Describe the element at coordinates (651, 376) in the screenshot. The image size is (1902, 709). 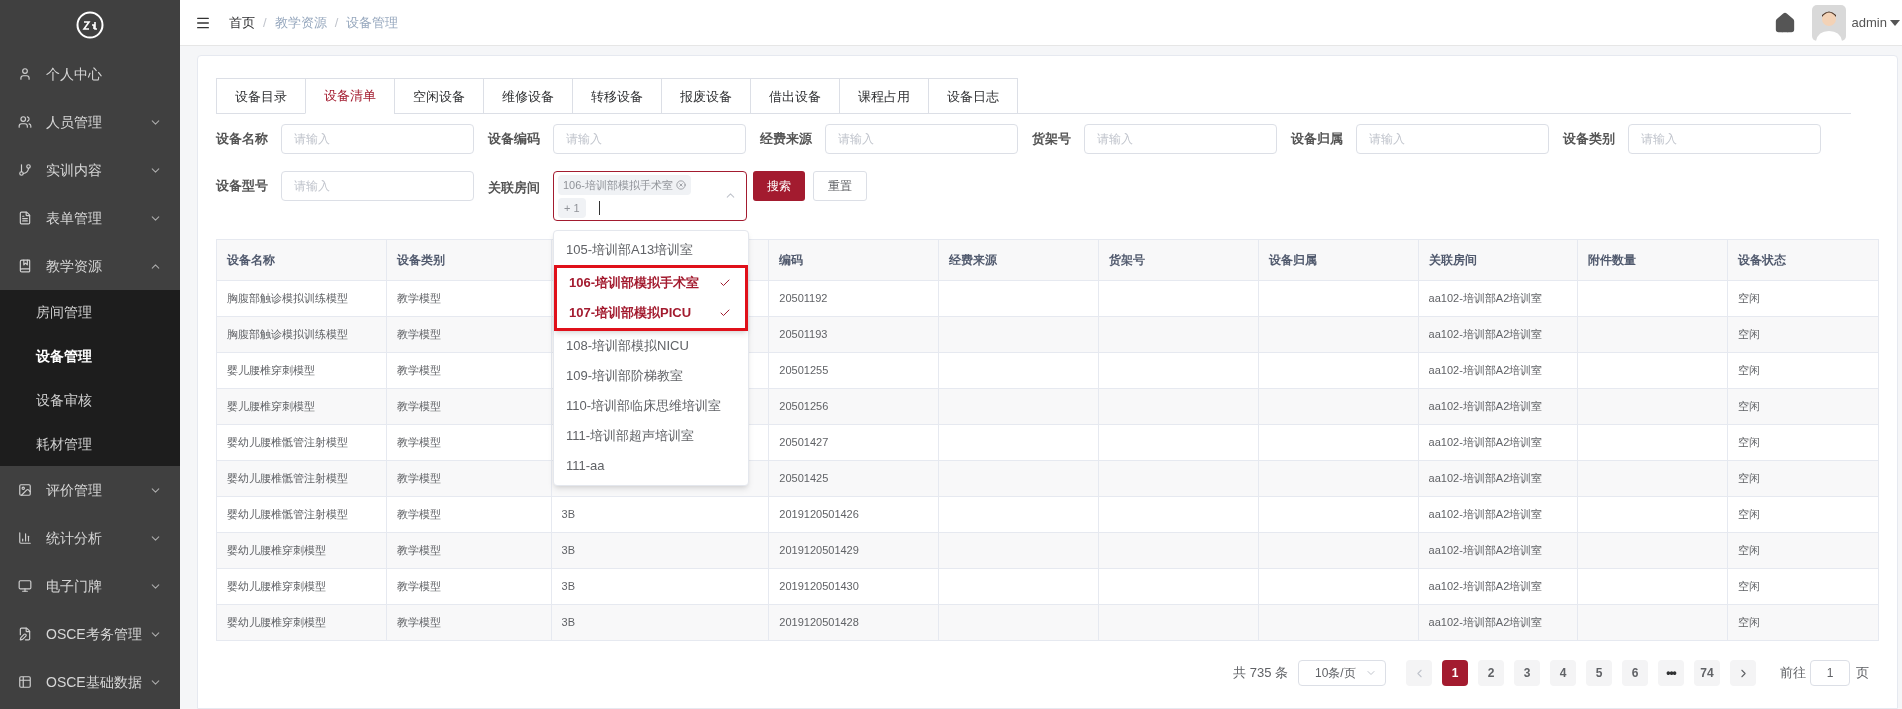
I see `dropdown-option: 109-培训部阶梯教室` at that location.